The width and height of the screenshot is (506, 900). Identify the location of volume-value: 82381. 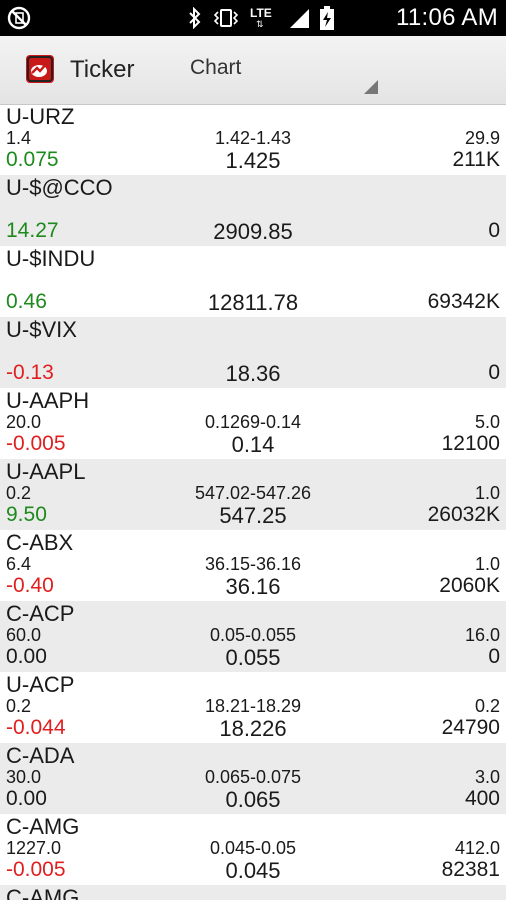
(470, 869).